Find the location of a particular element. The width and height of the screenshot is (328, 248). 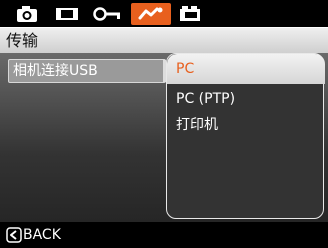

tab-battery is located at coordinates (191, 14).